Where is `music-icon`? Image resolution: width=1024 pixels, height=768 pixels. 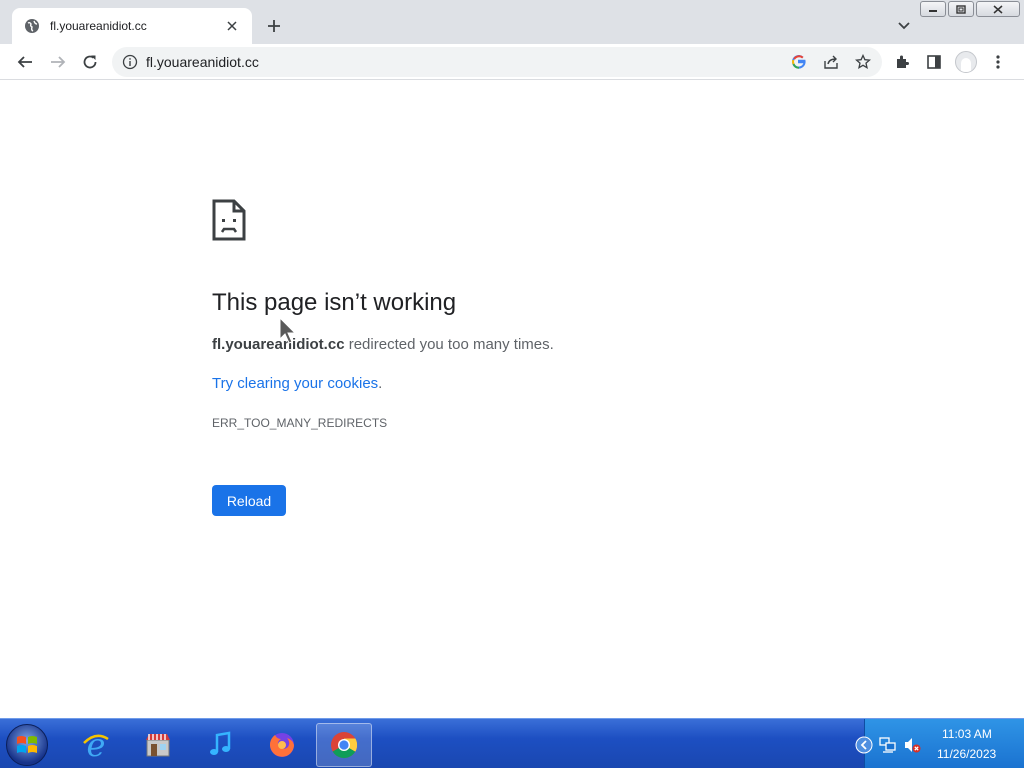
music-icon is located at coordinates (220, 745).